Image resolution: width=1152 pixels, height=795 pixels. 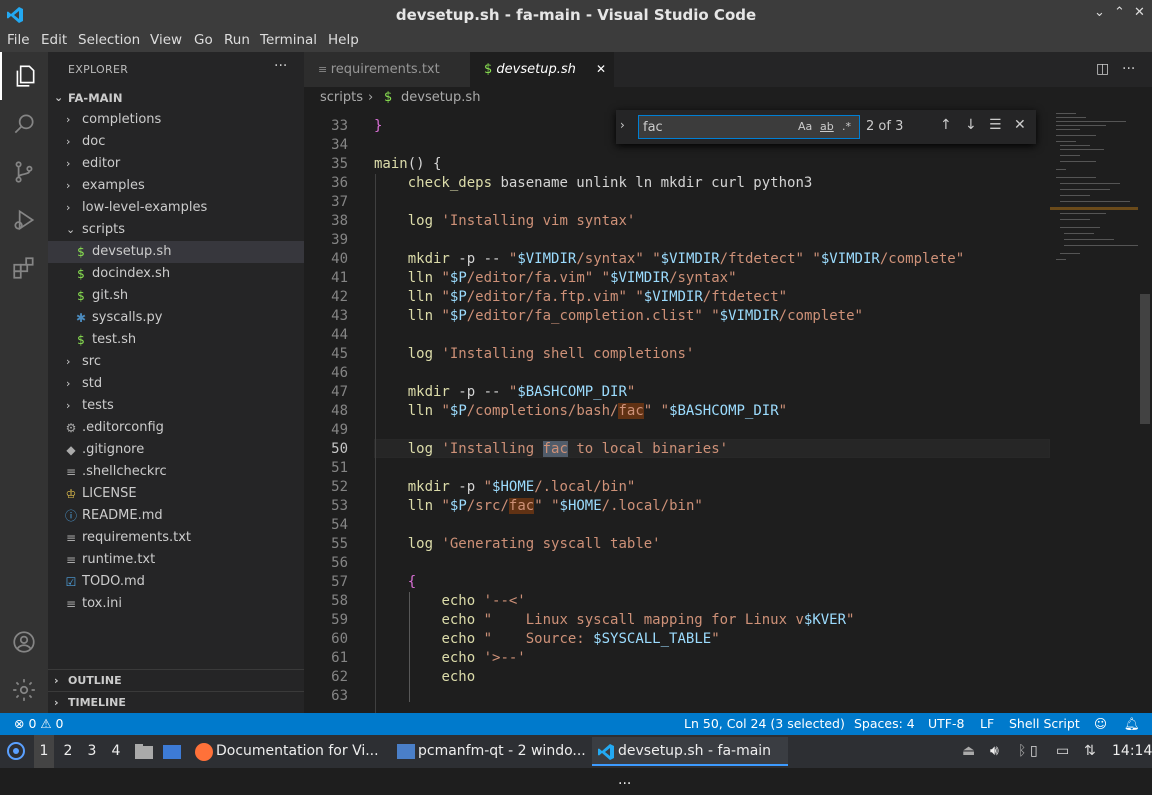 I want to click on tree-item-todo-md: ☑ TODO.md, so click(x=176, y=582).